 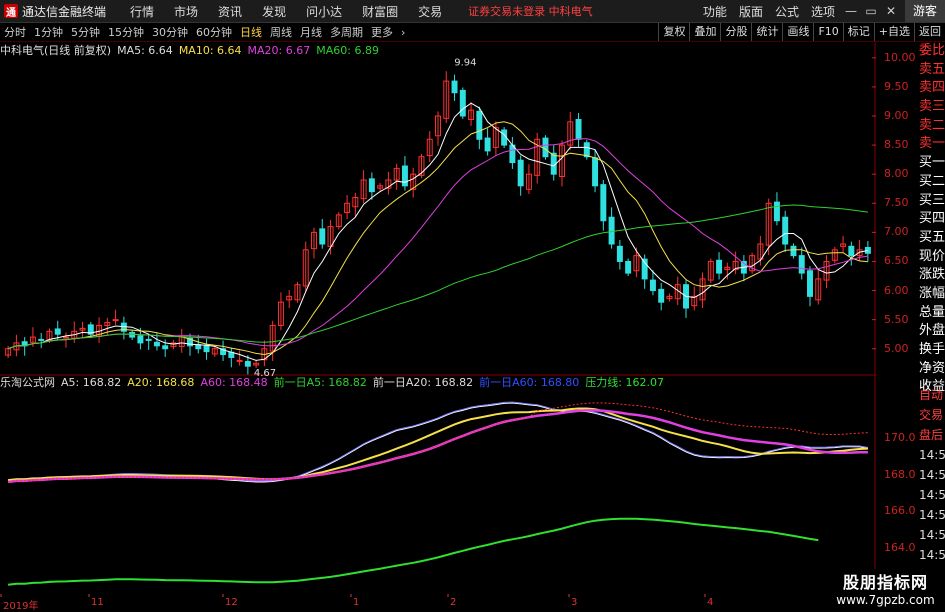 I want to click on time-axis-label: 2, so click(x=453, y=602).